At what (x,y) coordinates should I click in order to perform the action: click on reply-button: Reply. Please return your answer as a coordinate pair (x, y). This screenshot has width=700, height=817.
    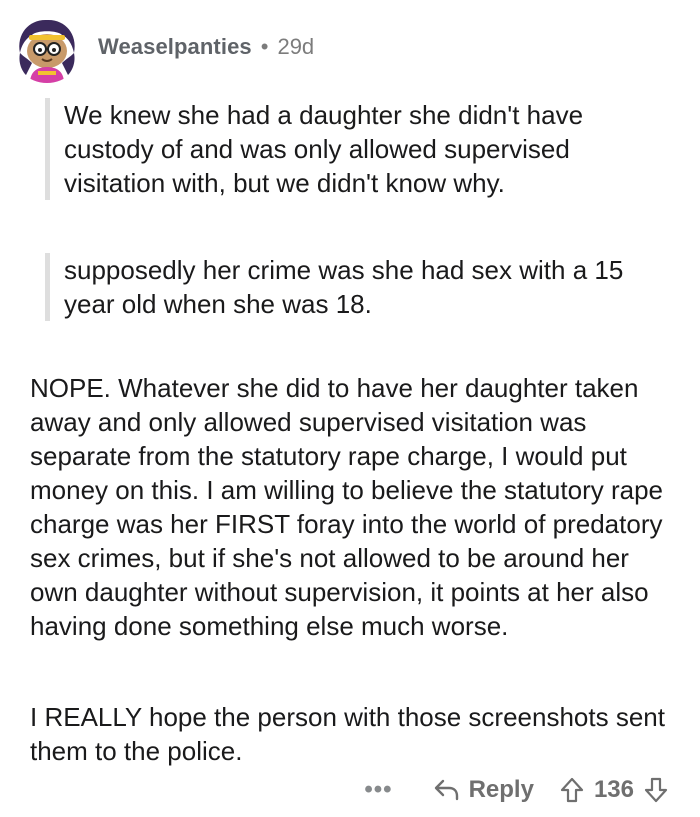
    Looking at the image, I should click on (483, 790).